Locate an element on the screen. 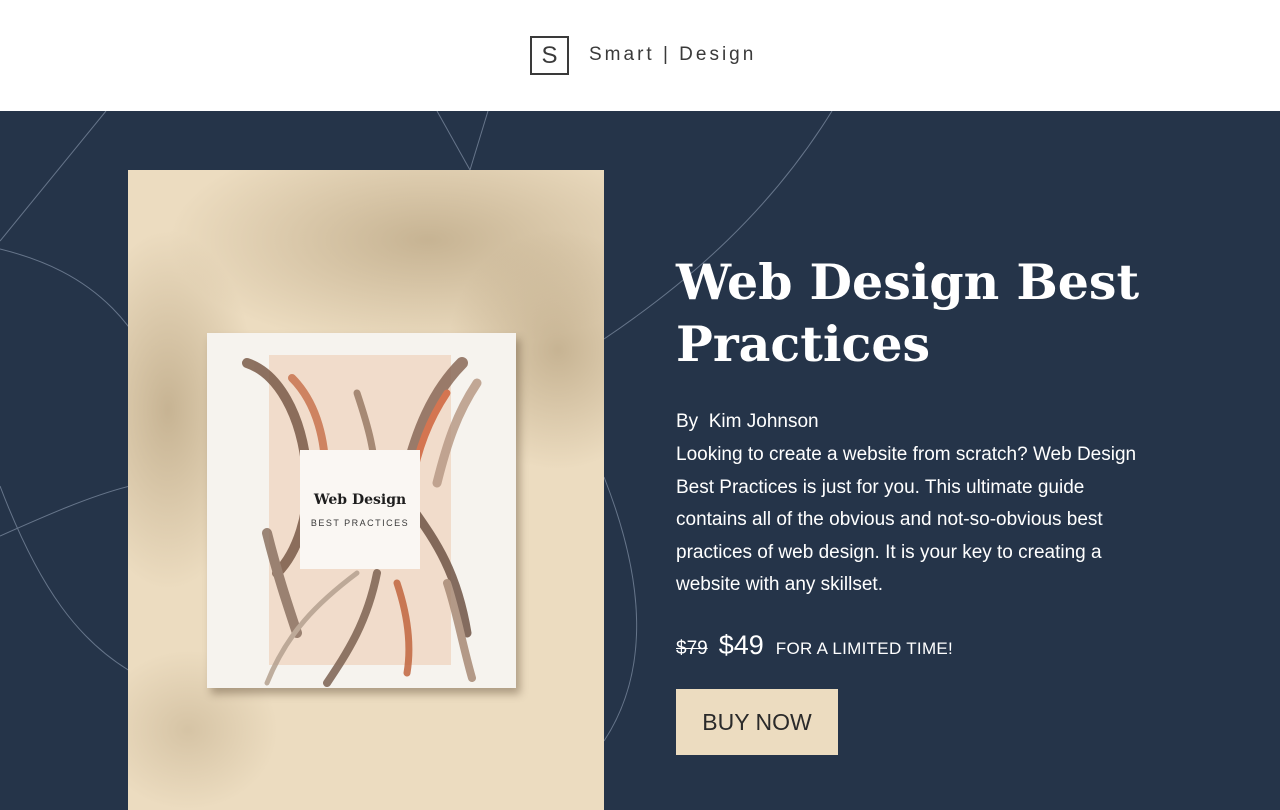 This screenshot has width=1280, height=810. cover-subtitle: BEST PRACTICES is located at coordinates (360, 522).